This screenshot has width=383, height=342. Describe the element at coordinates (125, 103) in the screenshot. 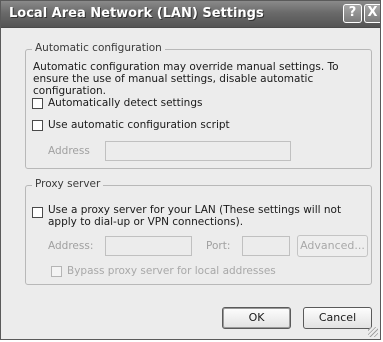

I see `detect-settings-label: Automatically detect settings` at that location.